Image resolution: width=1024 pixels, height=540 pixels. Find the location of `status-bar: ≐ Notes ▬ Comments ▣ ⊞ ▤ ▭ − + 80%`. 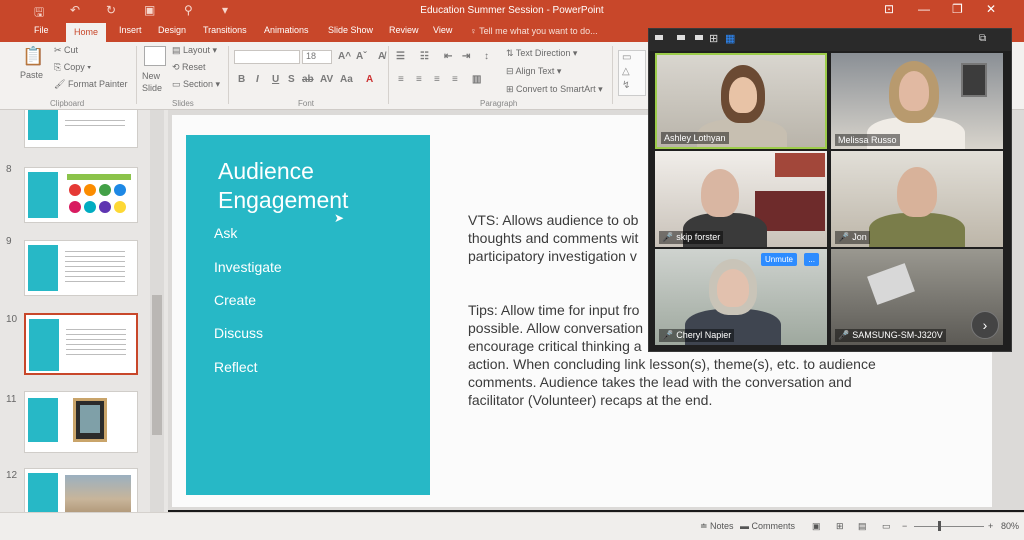

status-bar: ≐ Notes ▬ Comments ▣ ⊞ ▤ ▭ − + 80% is located at coordinates (512, 526).